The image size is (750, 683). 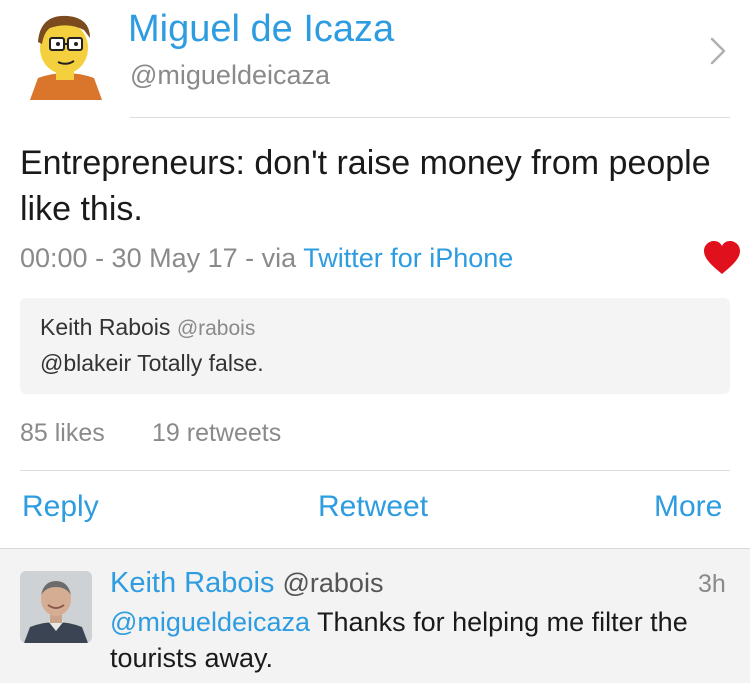 I want to click on stats-divider, so click(x=375, y=470).